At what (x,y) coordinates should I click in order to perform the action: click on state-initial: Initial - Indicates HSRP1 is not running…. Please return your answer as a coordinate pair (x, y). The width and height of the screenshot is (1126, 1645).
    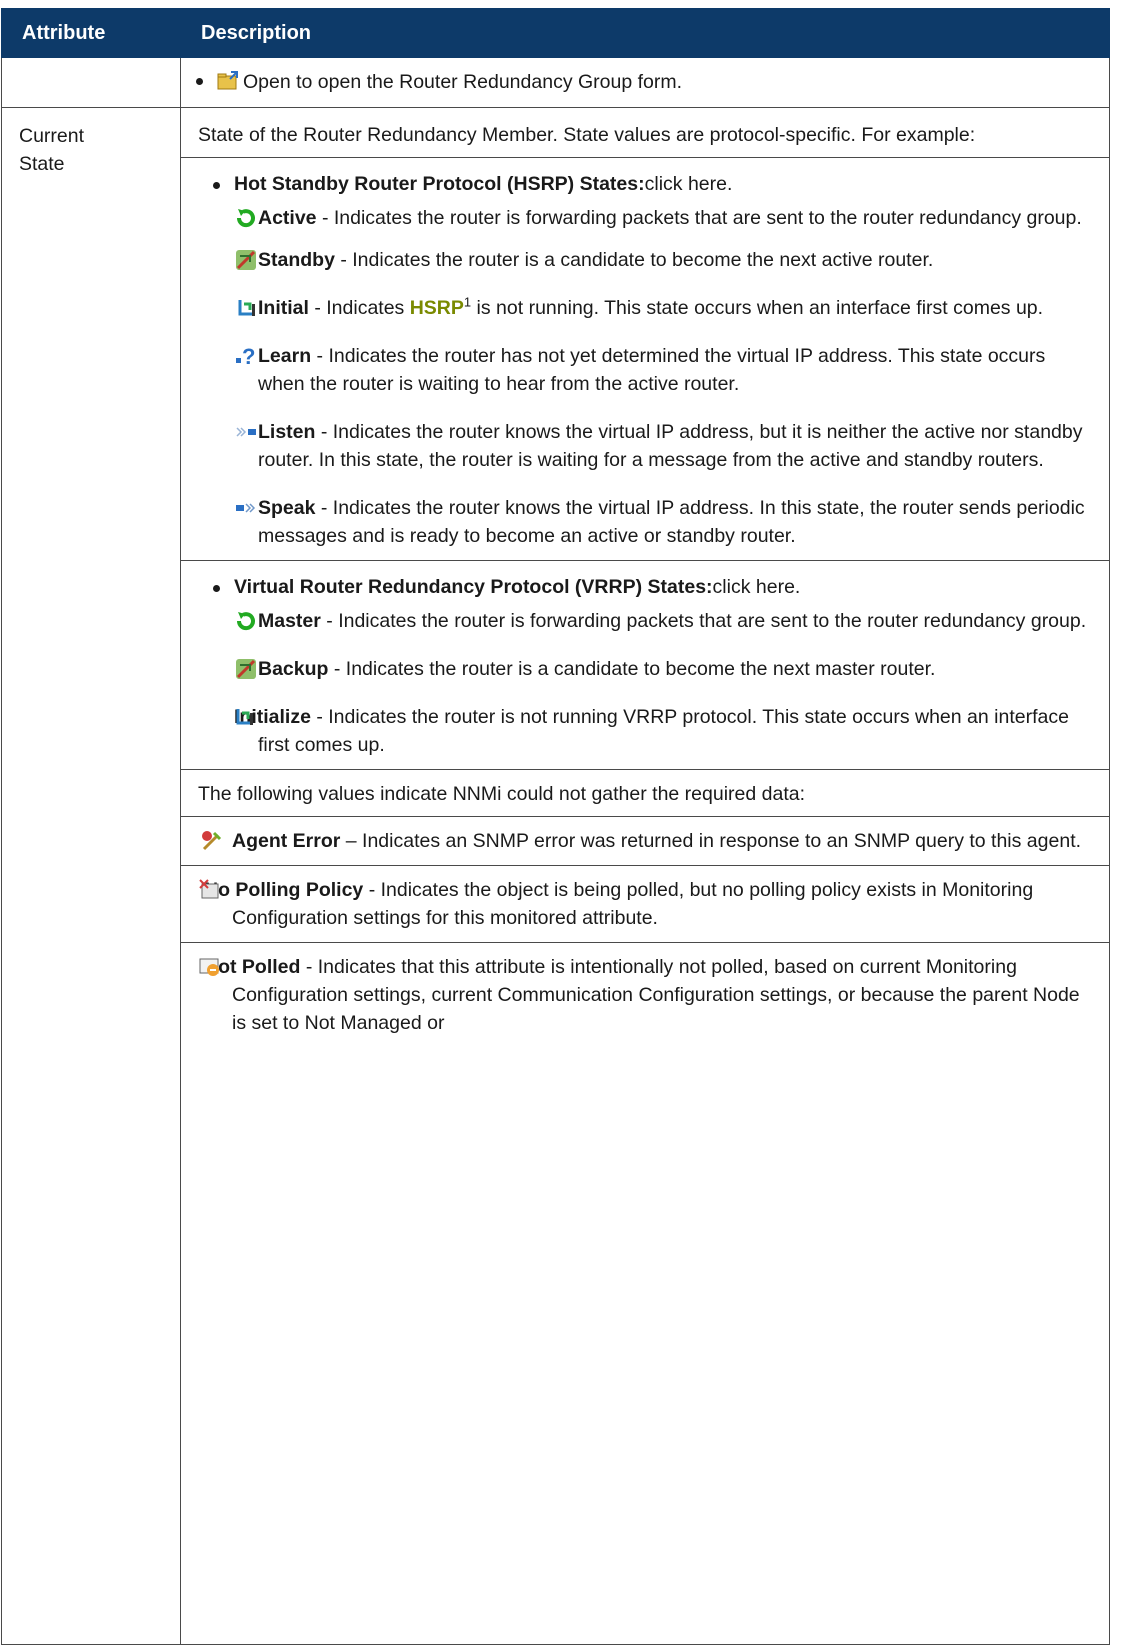
    Looking at the image, I should click on (647, 308).